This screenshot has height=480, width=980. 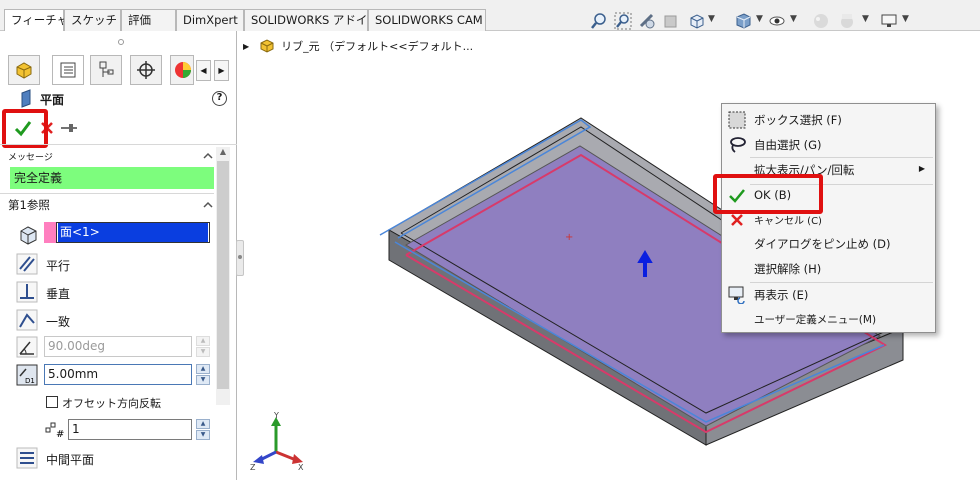 What do you see at coordinates (121, 42) in the screenshot?
I see `panel-grip` at bounding box center [121, 42].